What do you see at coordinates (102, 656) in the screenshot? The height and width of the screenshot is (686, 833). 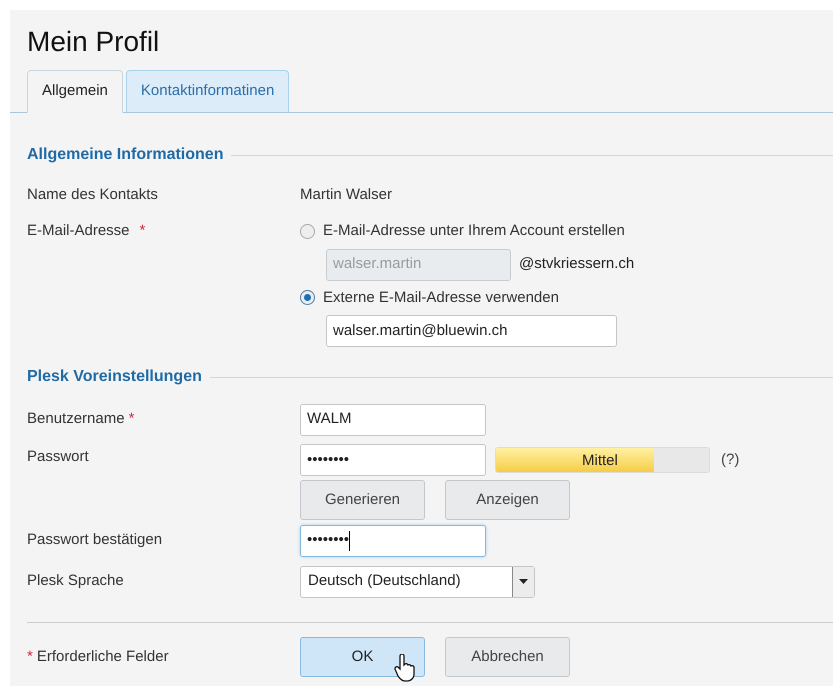 I see `required-note: Erforderliche Felder` at bounding box center [102, 656].